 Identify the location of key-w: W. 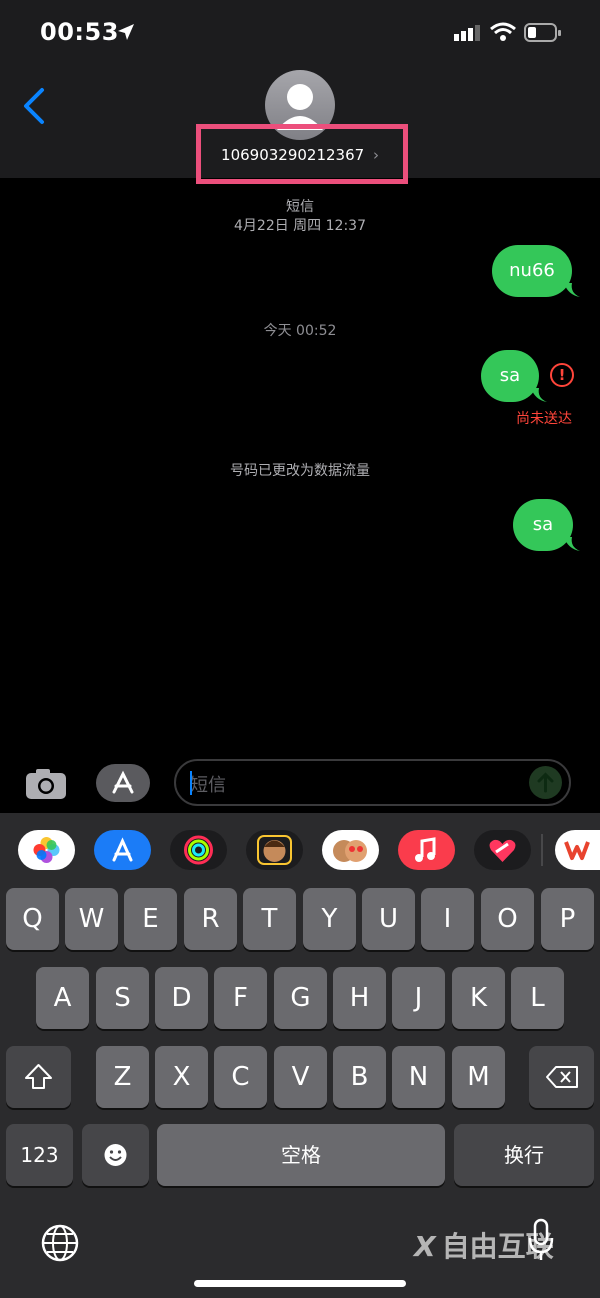
(91, 919).